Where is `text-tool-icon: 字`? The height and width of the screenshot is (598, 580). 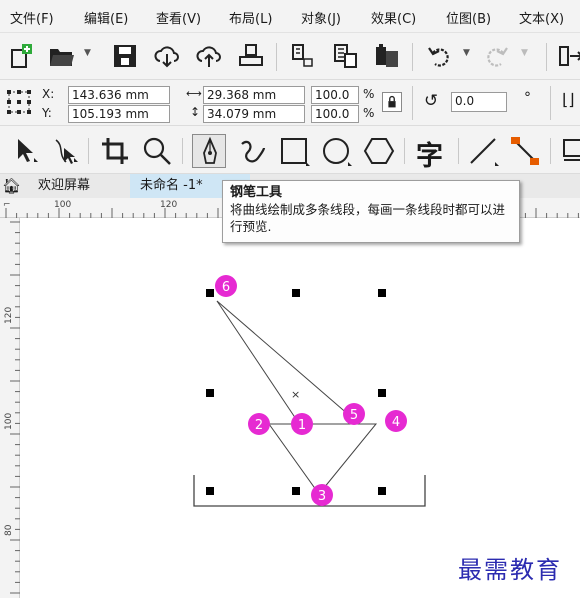 text-tool-icon: 字 is located at coordinates (431, 153).